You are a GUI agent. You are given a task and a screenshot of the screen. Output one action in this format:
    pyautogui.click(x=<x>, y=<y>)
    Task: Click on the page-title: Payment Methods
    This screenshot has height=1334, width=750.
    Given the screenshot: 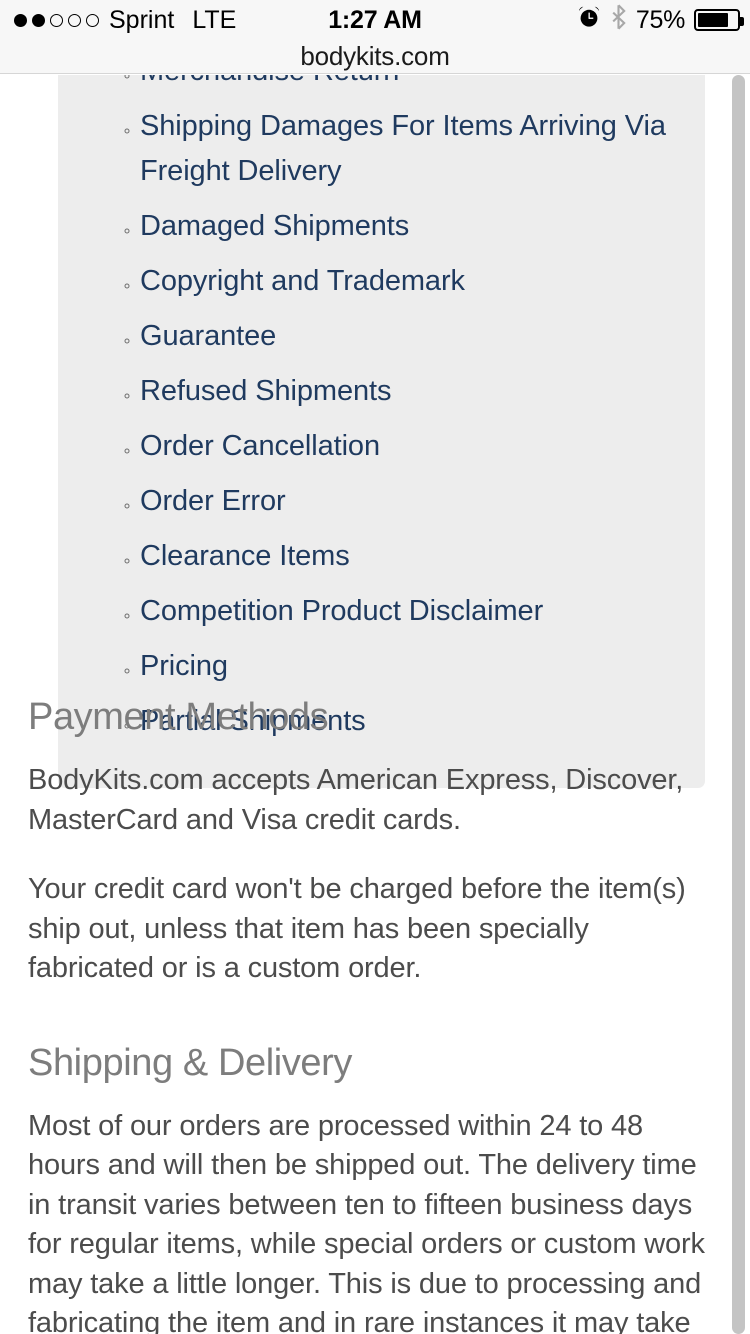 What is the action you would take?
    pyautogui.click(x=178, y=717)
    